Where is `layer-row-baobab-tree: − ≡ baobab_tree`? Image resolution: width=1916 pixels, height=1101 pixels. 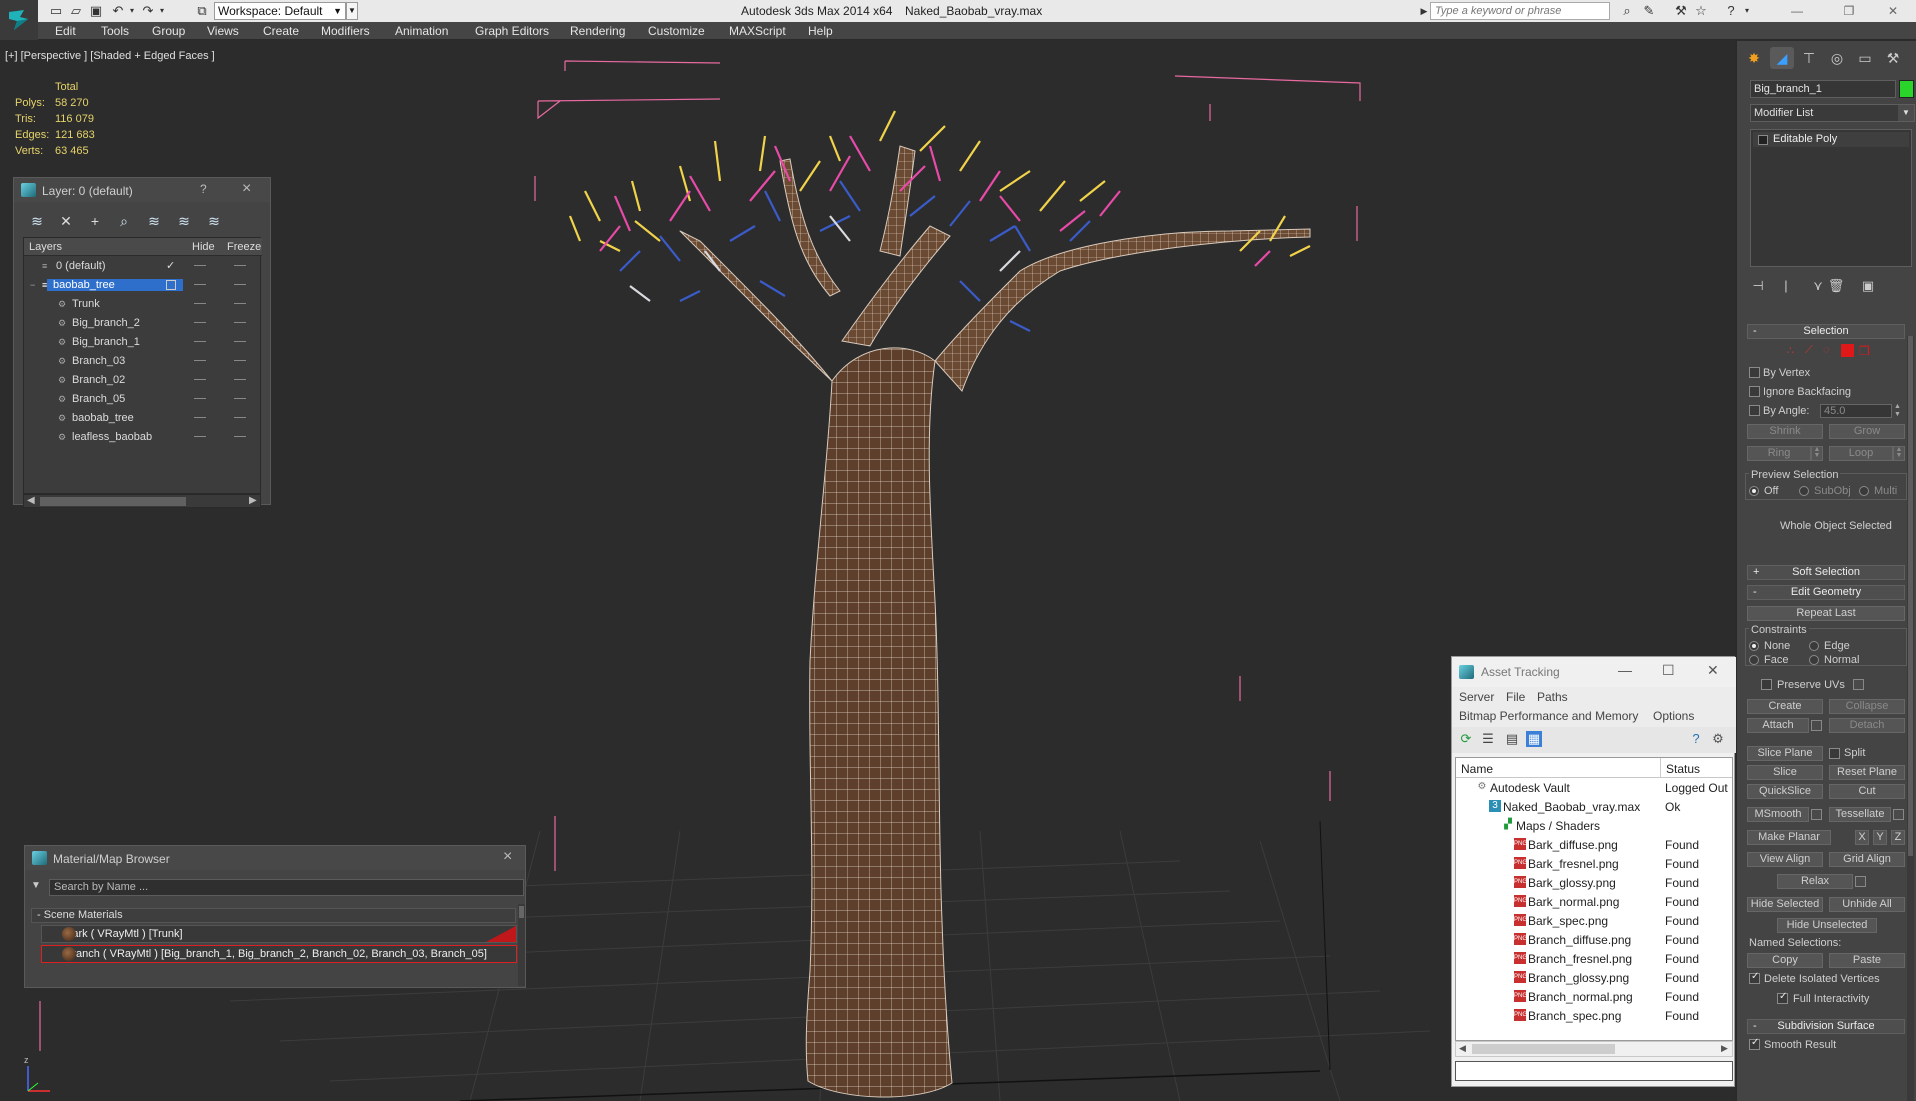 layer-row-baobab-tree: − ≡ baobab_tree is located at coordinates (143, 285).